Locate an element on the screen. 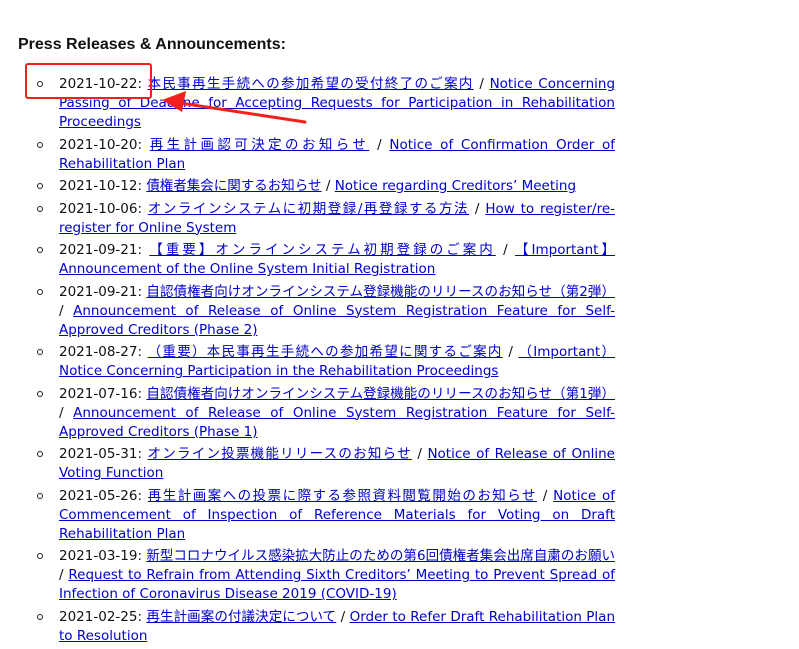  release-date: 2021-03-19: is located at coordinates (101, 556).